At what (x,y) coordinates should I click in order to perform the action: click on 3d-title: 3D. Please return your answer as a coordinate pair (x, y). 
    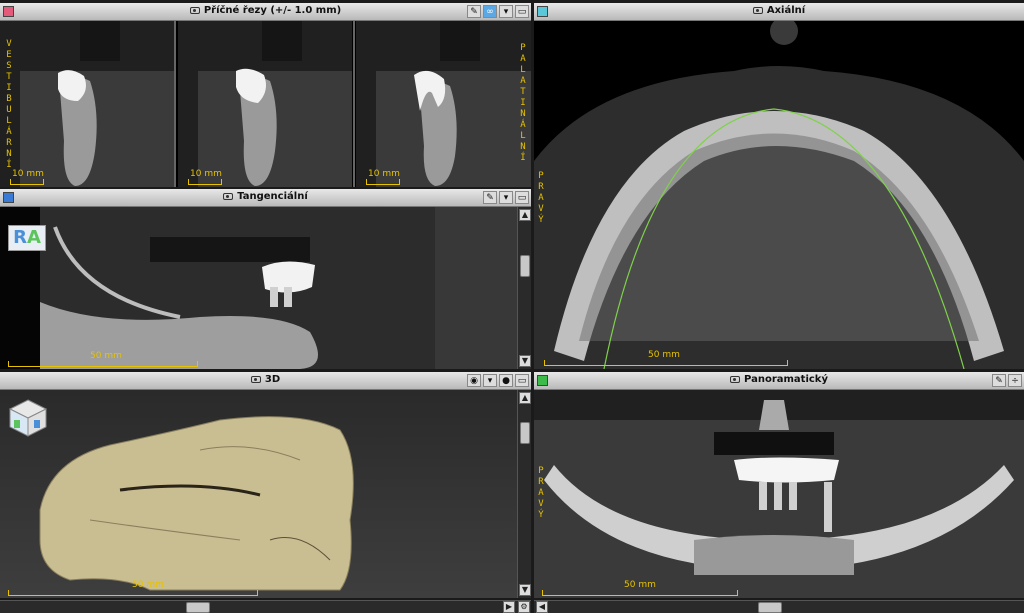
    Looking at the image, I should click on (272, 379).